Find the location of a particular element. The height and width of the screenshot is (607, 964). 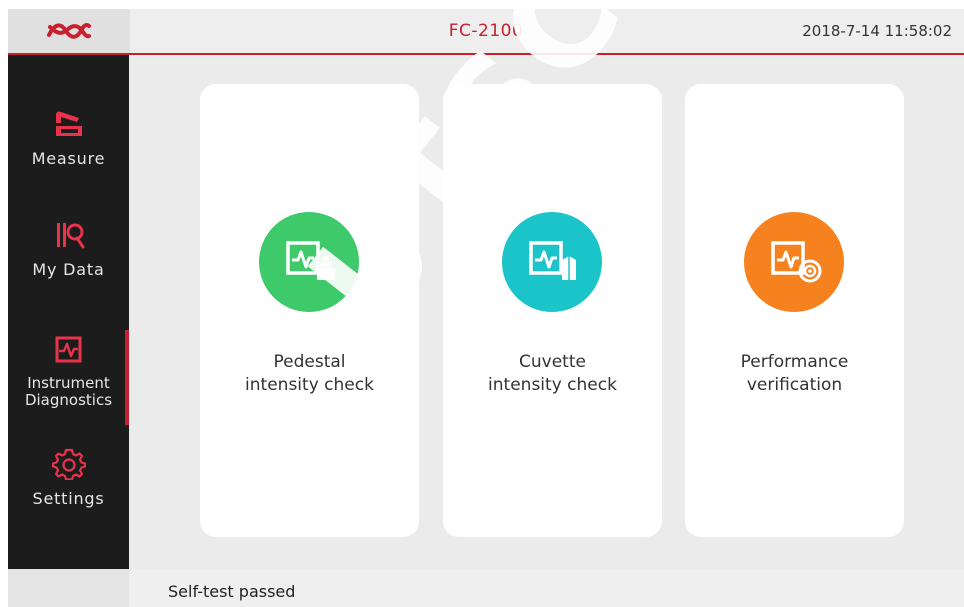

card-label: Performance verification is located at coordinates (794, 374).